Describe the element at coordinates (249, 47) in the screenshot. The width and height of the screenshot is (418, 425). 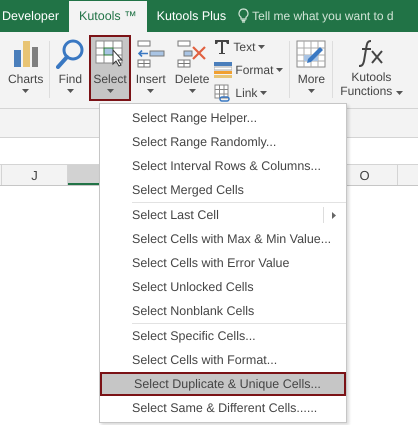
I see `ribbon-small-button: Text` at that location.